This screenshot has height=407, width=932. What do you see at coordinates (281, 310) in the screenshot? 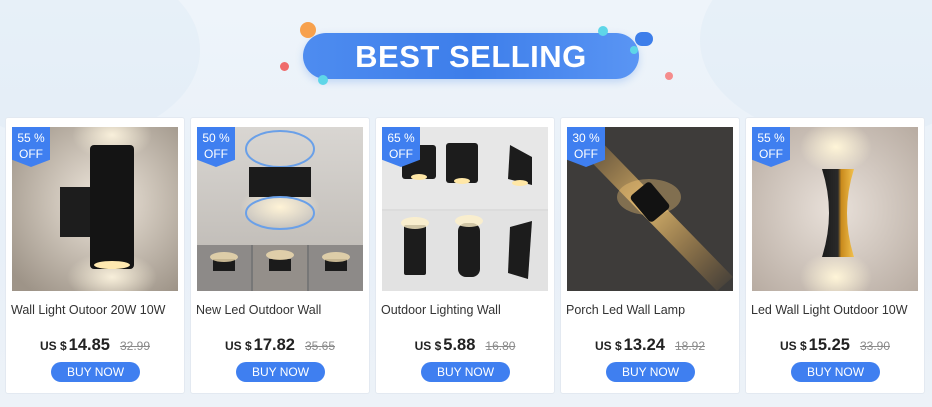
I see `product-name: New Led Outdoor Wall` at bounding box center [281, 310].